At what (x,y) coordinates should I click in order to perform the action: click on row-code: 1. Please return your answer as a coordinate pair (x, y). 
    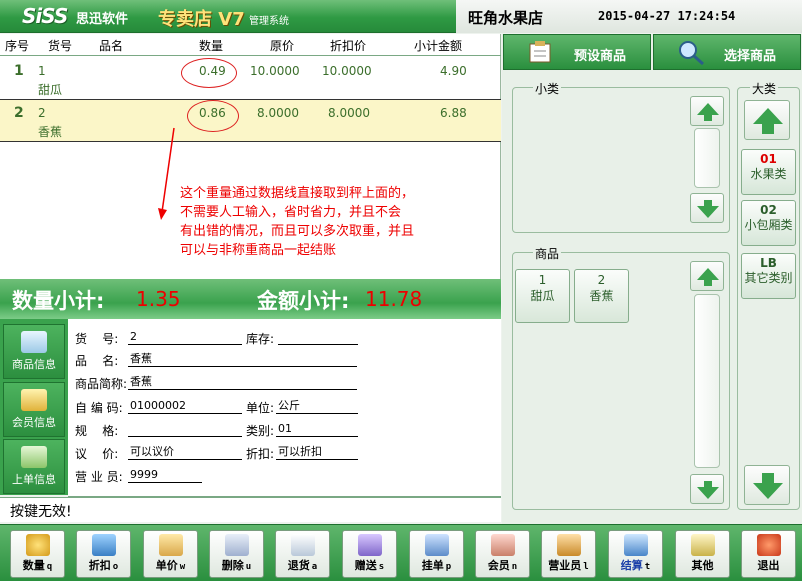
    Looking at the image, I should click on (42, 71).